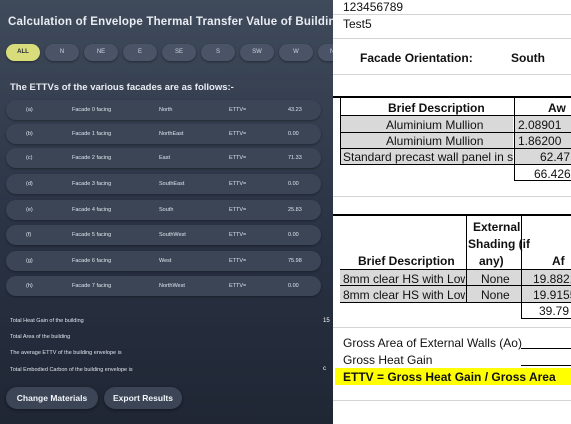 This screenshot has height=424, width=571. I want to click on ettv-value: 71.33, so click(295, 158).